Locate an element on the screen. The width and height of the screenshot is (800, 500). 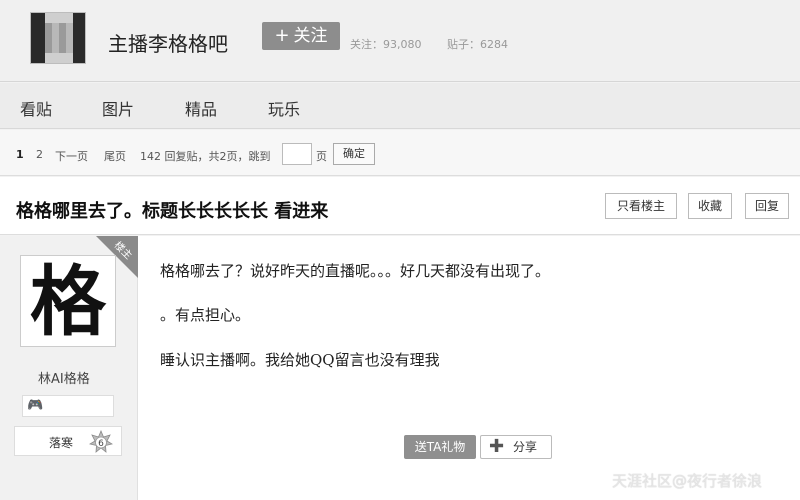
post-line-1: 格格哪去了？说好昨天的直播呢。。。好几天都没有出现了。 is located at coordinates (355, 271).